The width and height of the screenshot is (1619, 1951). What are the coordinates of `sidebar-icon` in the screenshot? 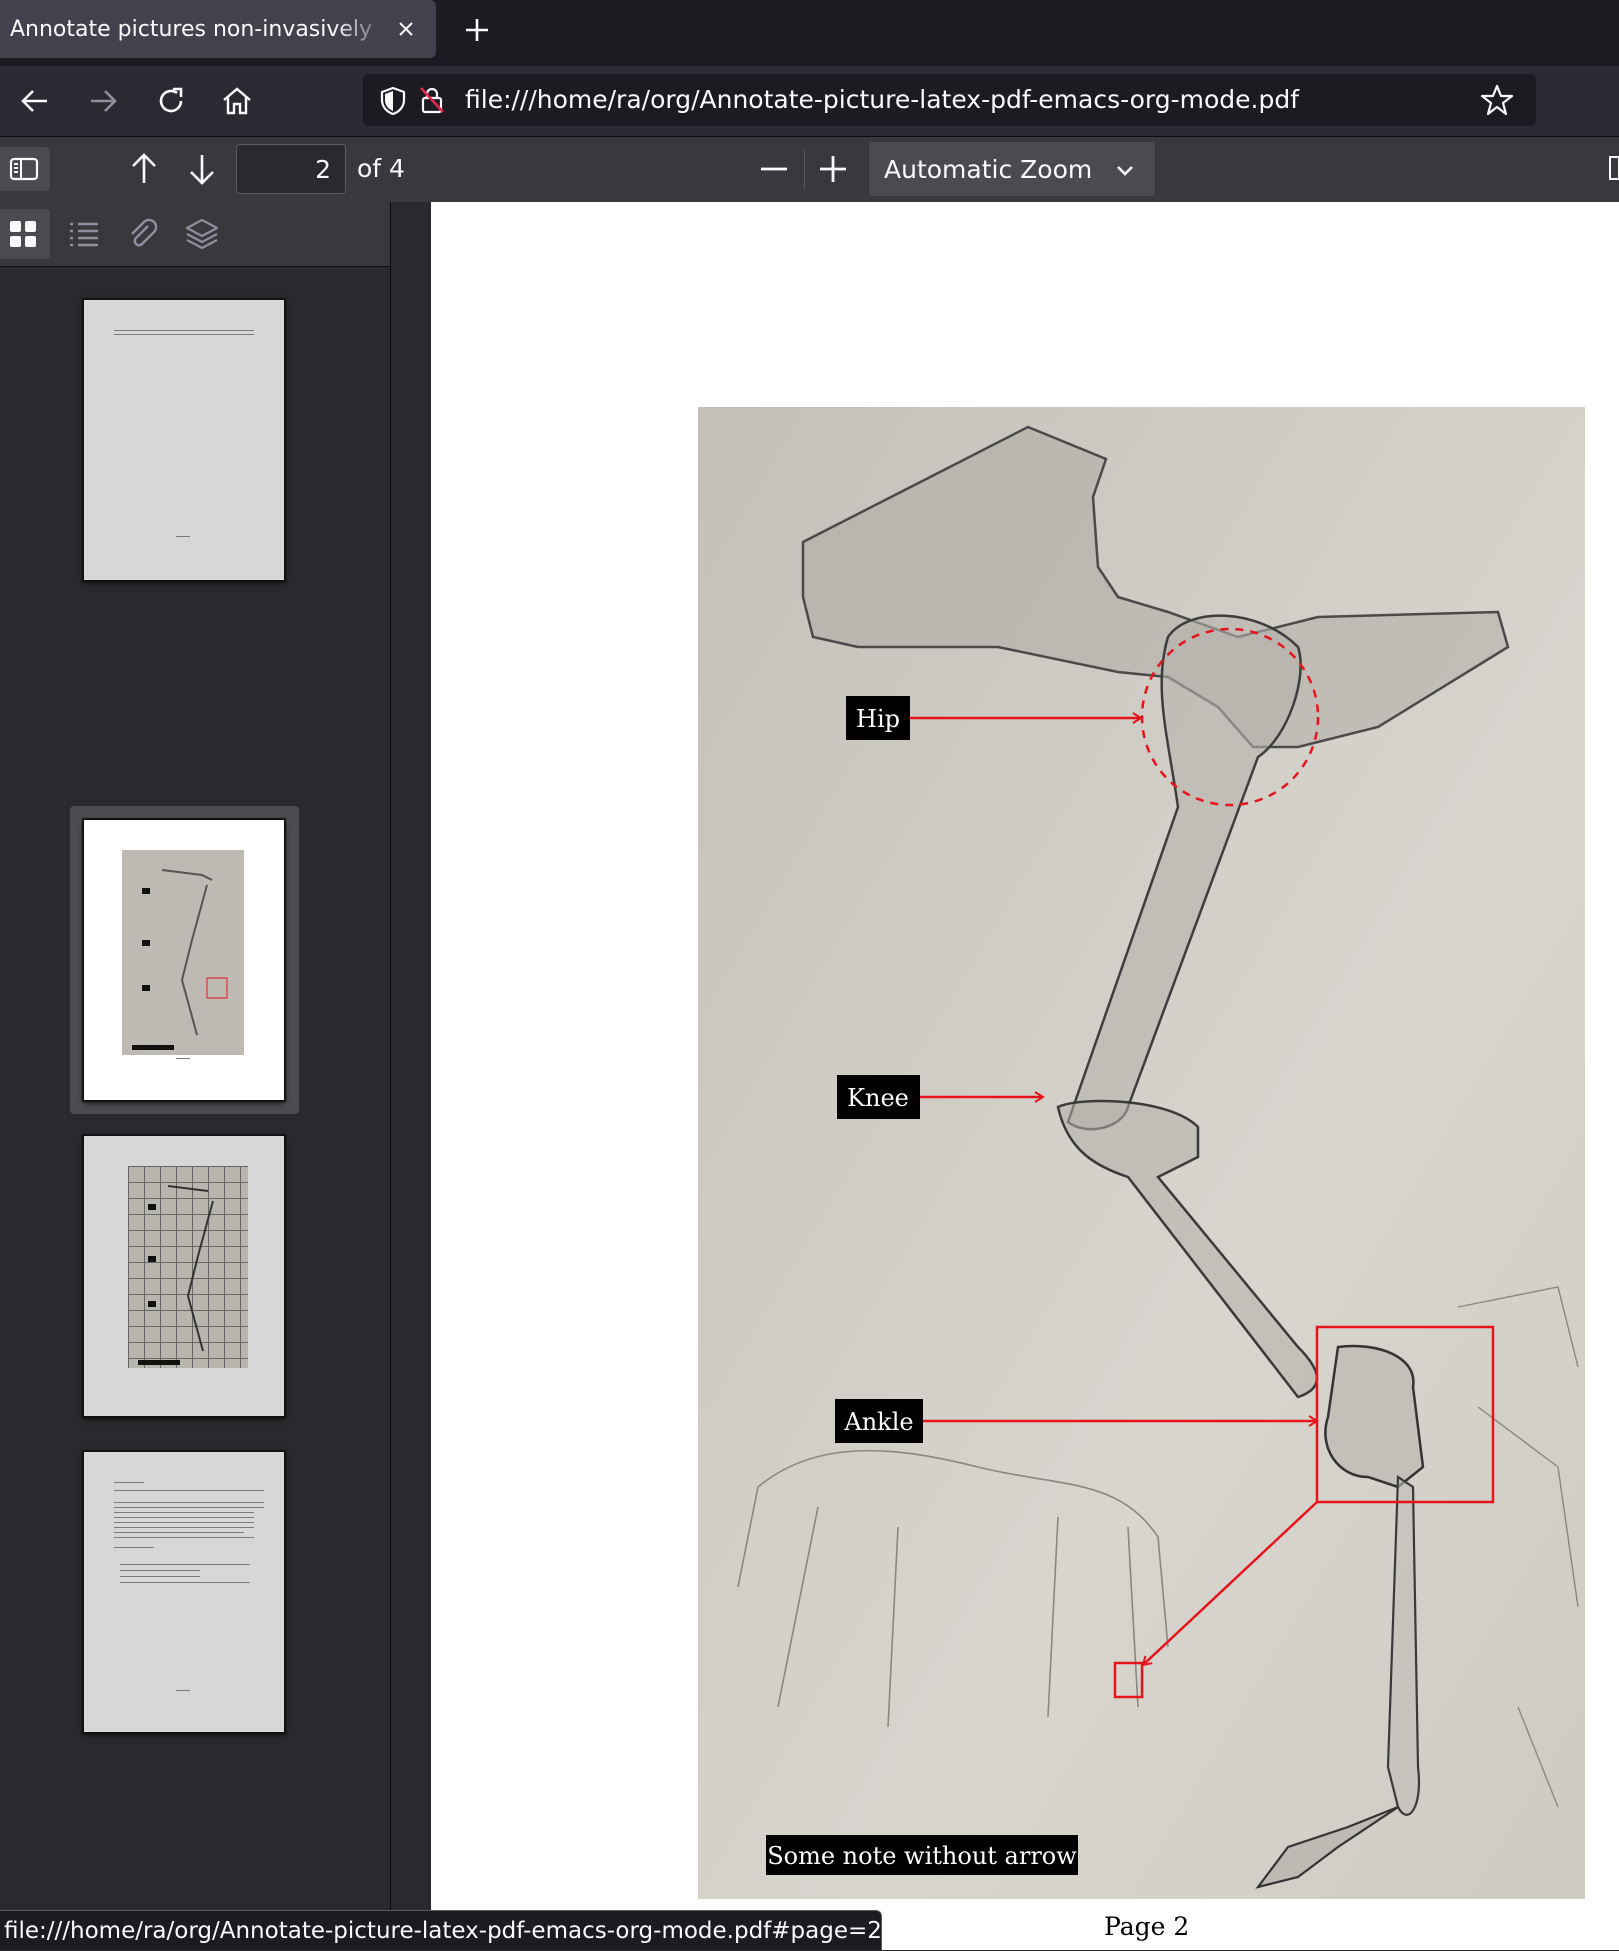 It's located at (24, 169).